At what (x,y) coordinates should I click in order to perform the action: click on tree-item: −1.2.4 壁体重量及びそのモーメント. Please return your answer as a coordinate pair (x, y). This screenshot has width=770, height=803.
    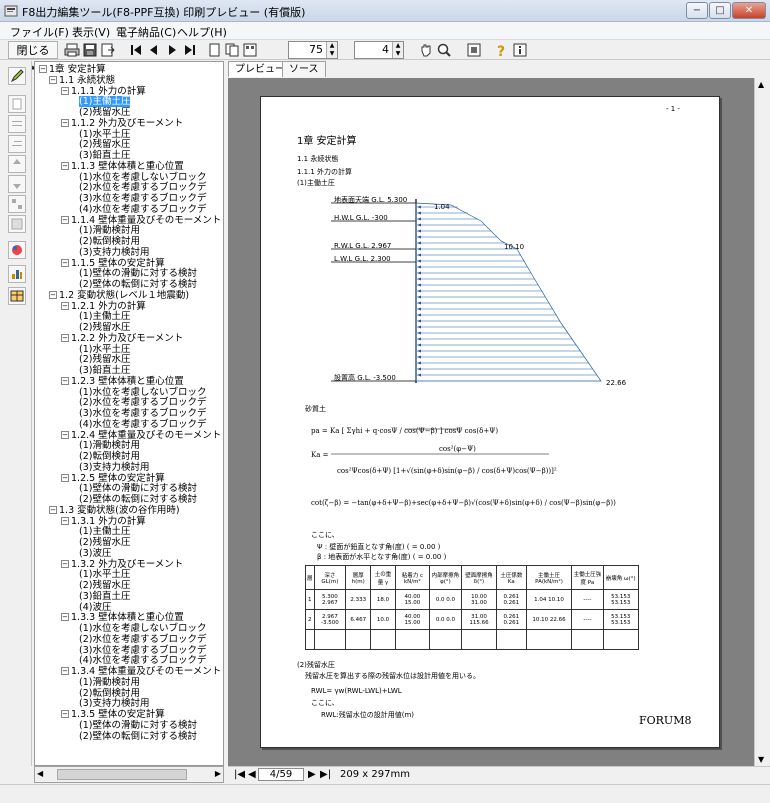
    Looking at the image, I should click on (141, 435).